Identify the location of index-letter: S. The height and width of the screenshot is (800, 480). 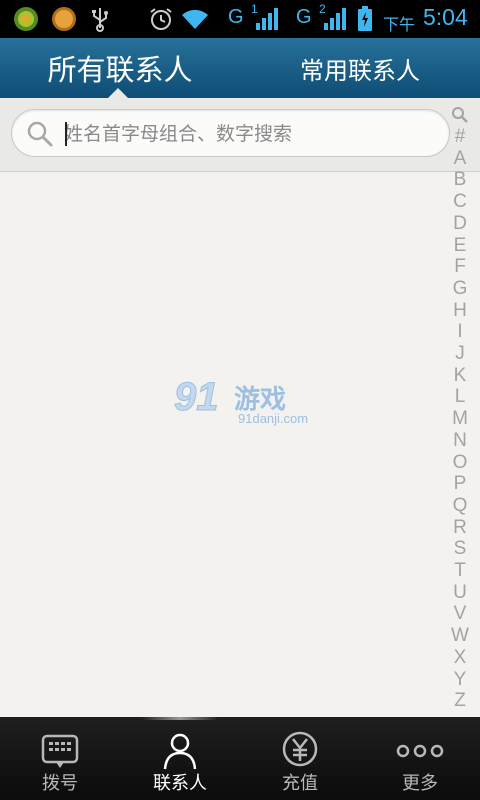
(460, 549).